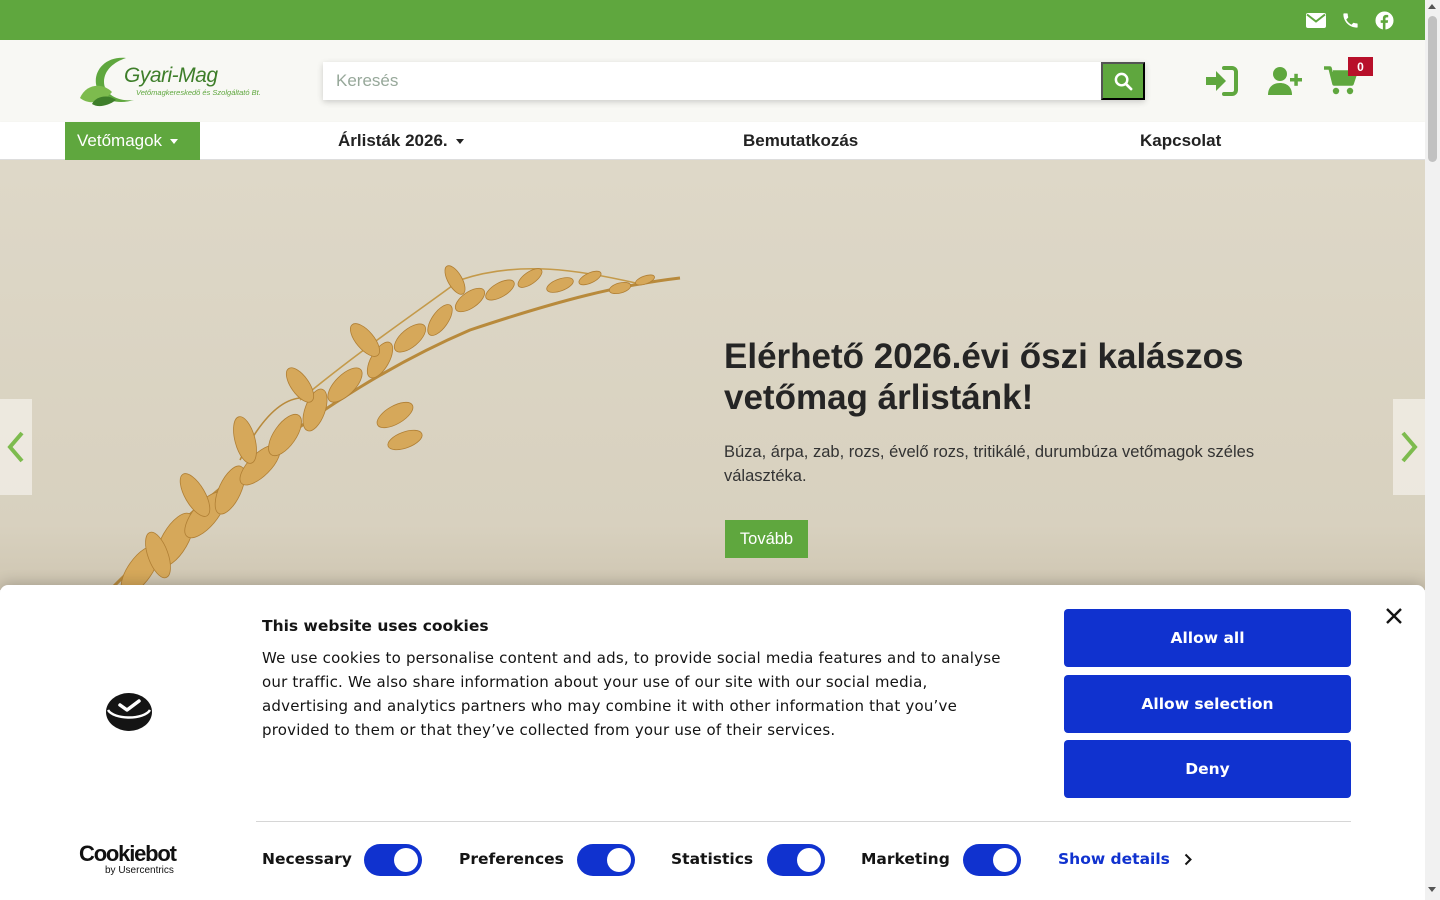  What do you see at coordinates (1207, 704) in the screenshot?
I see `allow-selection-button: Allow selection` at bounding box center [1207, 704].